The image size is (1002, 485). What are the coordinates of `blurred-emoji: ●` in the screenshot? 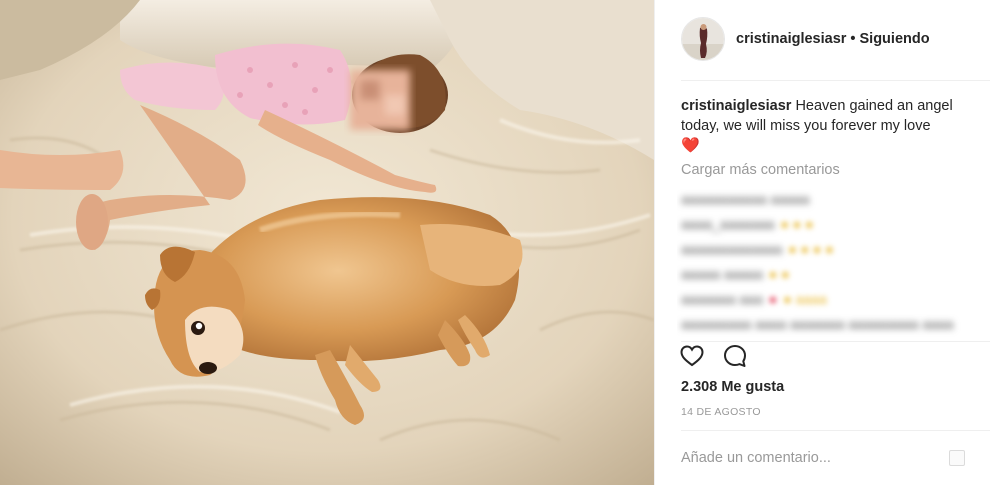 It's located at (773, 298).